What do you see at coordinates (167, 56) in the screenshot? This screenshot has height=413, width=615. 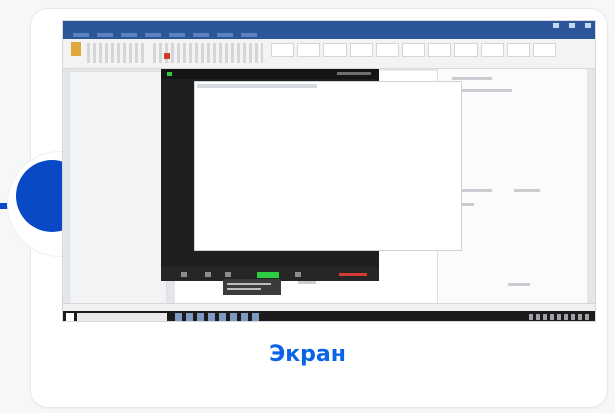 I see `font-color-icon` at bounding box center [167, 56].